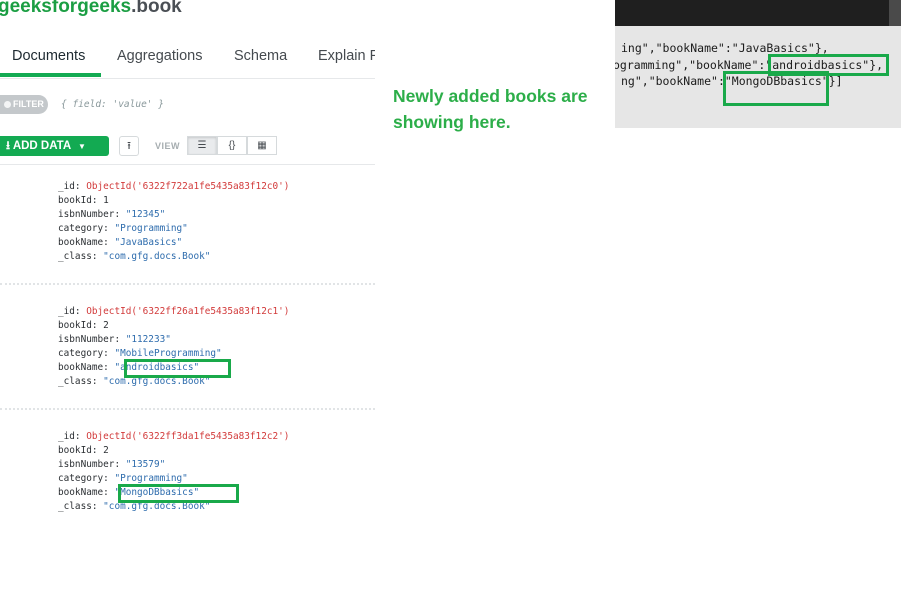  What do you see at coordinates (260, 56) in the screenshot?
I see `tab-schema: Schema` at bounding box center [260, 56].